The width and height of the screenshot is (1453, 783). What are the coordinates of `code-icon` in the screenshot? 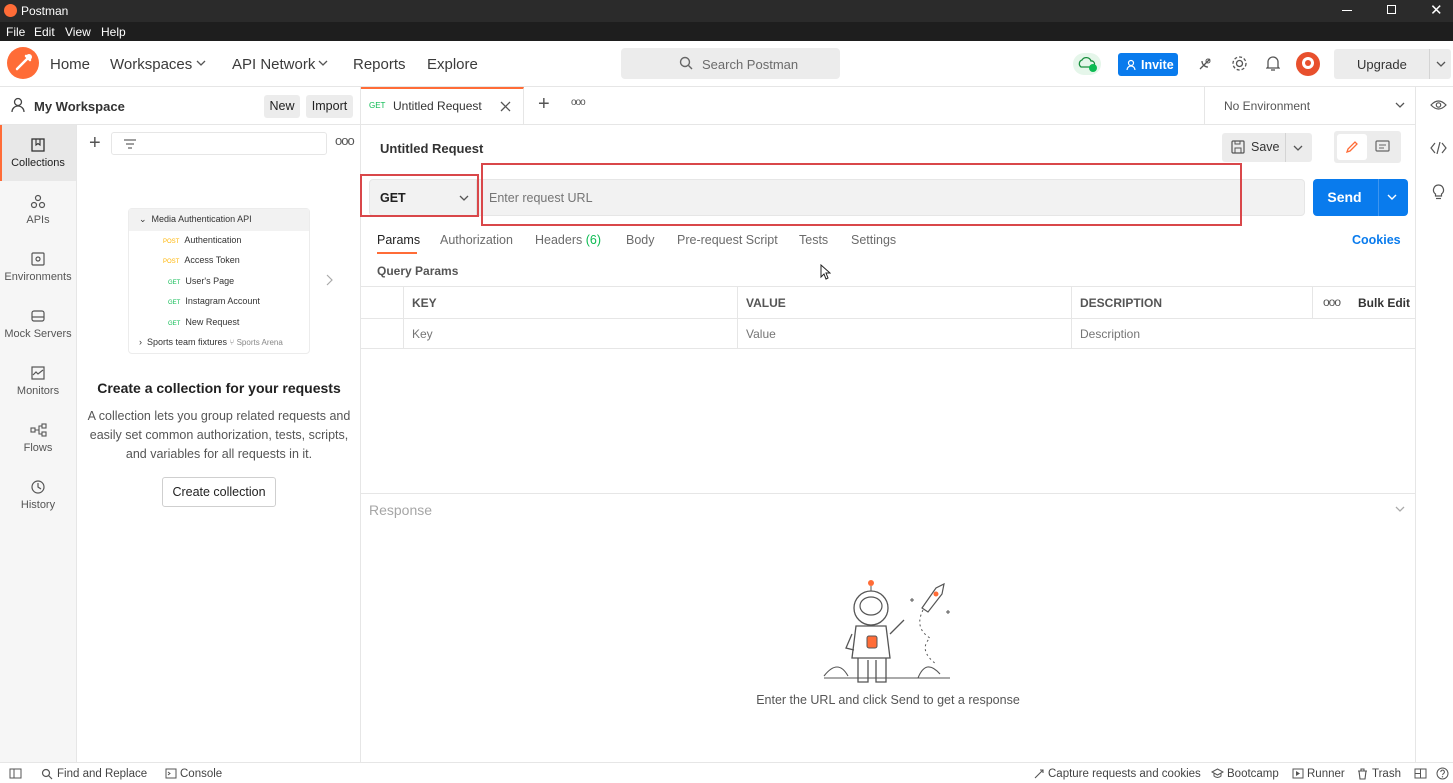 It's located at (1438, 148).